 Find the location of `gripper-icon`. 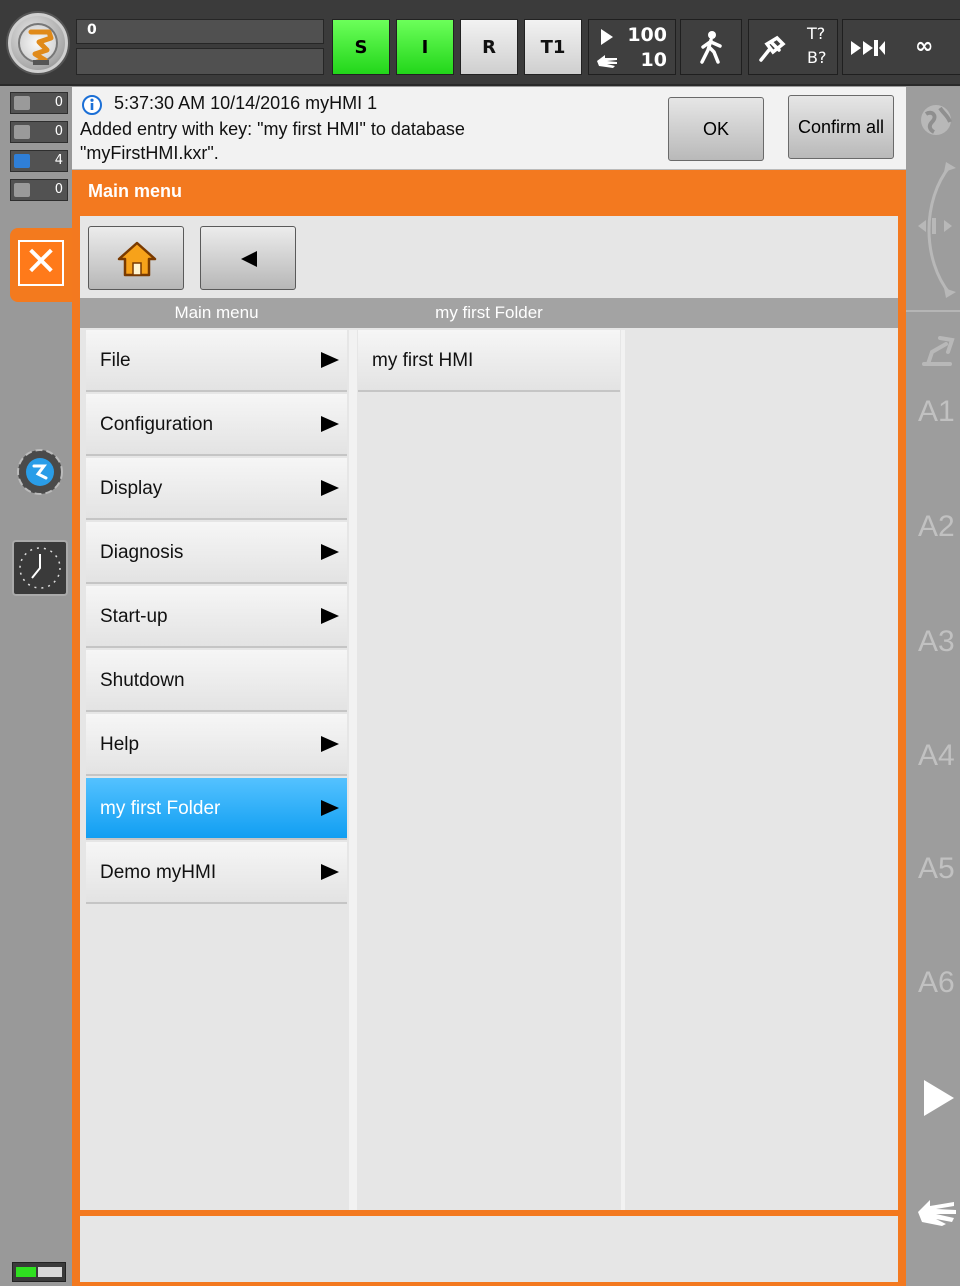

gripper-icon is located at coordinates (772, 48).